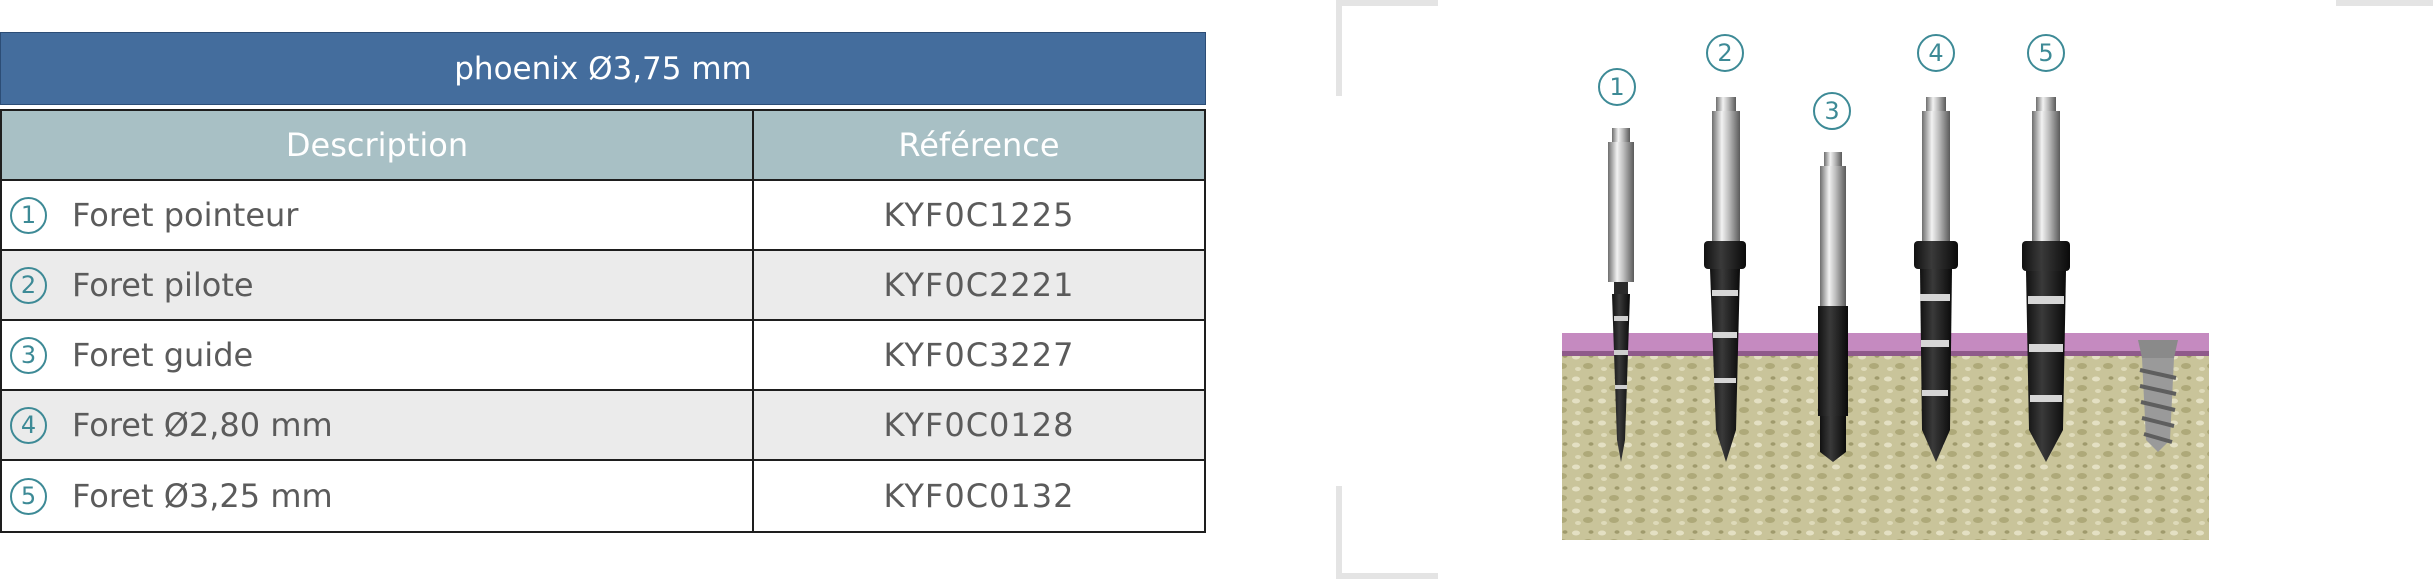 This screenshot has width=2433, height=579. What do you see at coordinates (163, 285) in the screenshot?
I see `row-description: Foret pilote` at bounding box center [163, 285].